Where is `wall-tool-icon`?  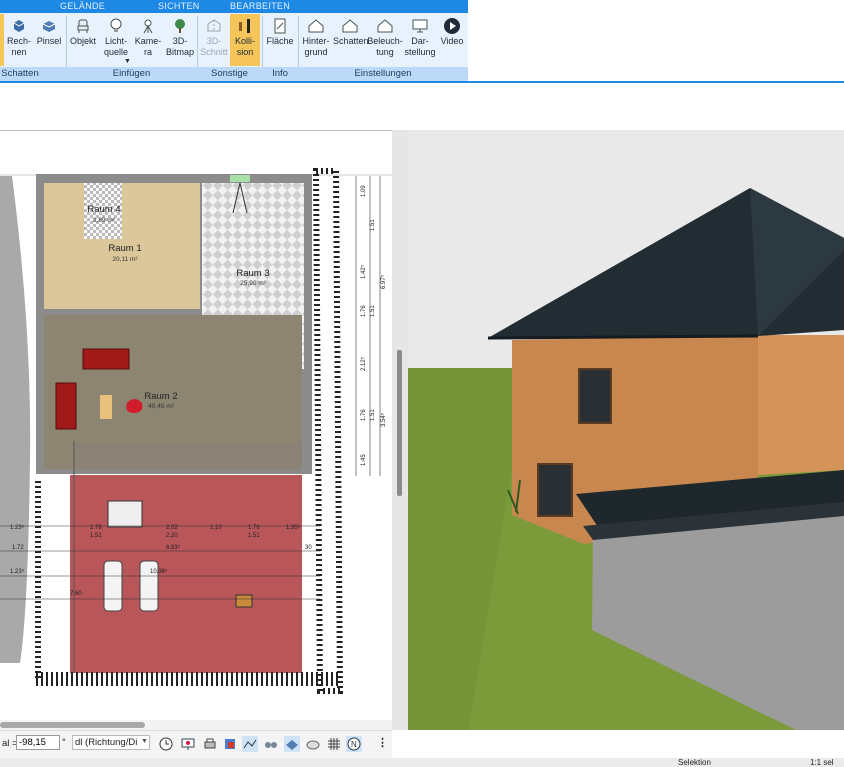 wall-tool-icon is located at coordinates (250, 744).